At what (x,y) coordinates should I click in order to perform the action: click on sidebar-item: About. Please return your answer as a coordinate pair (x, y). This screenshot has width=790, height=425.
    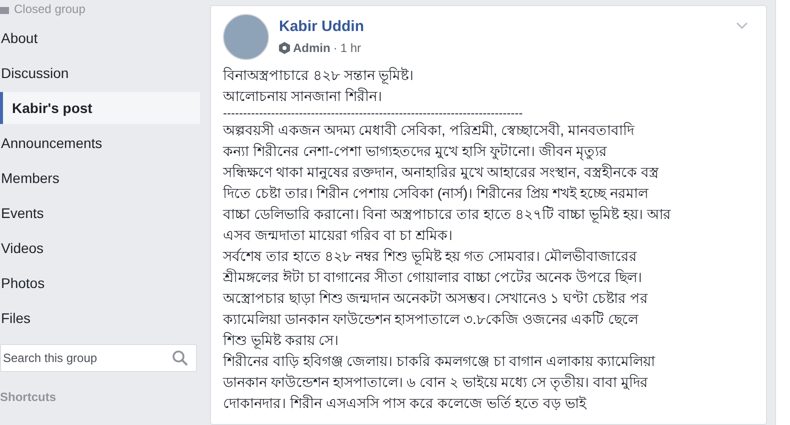
    Looking at the image, I should click on (100, 38).